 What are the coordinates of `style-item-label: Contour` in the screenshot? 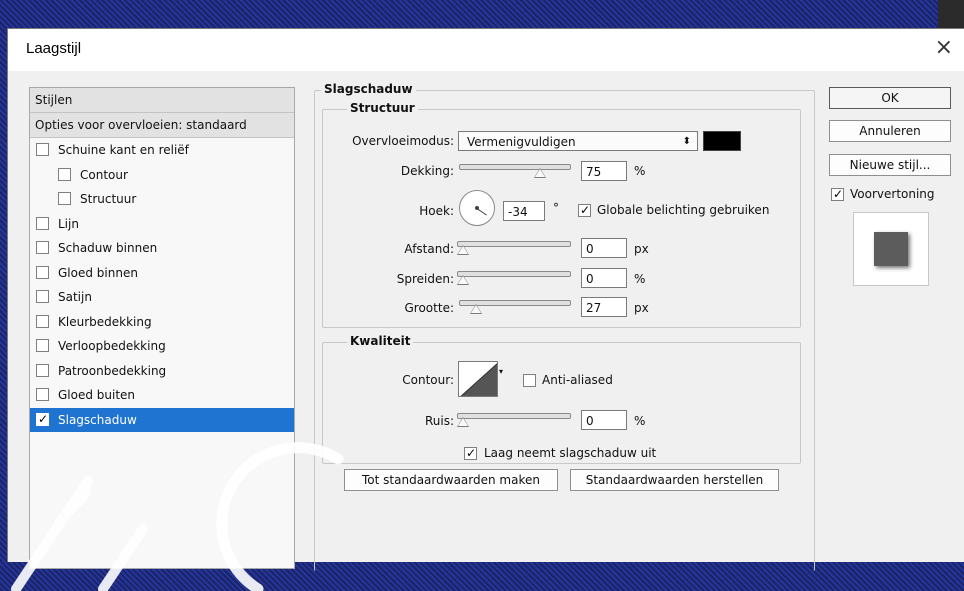 It's located at (104, 175).